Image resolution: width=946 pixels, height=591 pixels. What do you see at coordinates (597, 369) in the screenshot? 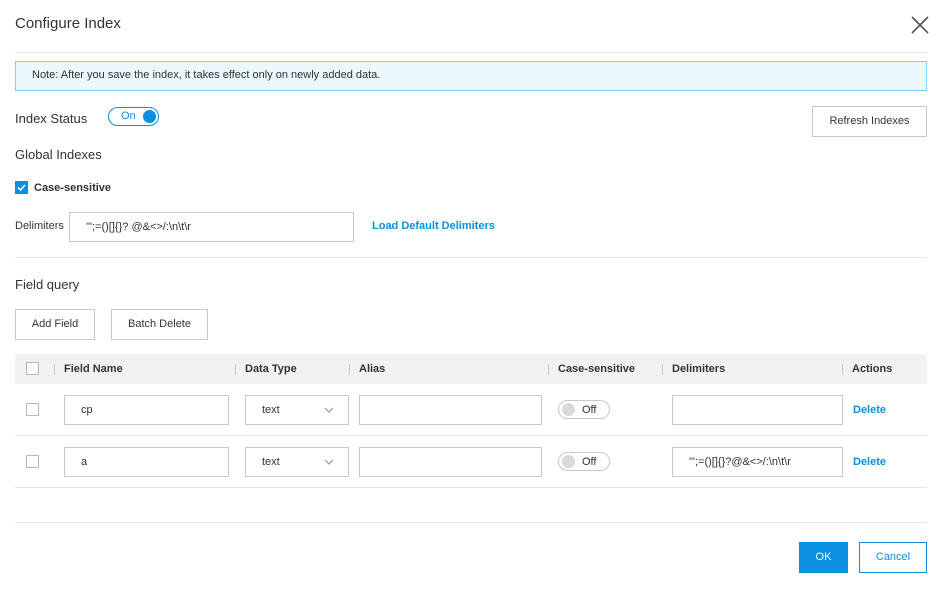
I see `header-case-sensitive: Case-sensitive` at bounding box center [597, 369].